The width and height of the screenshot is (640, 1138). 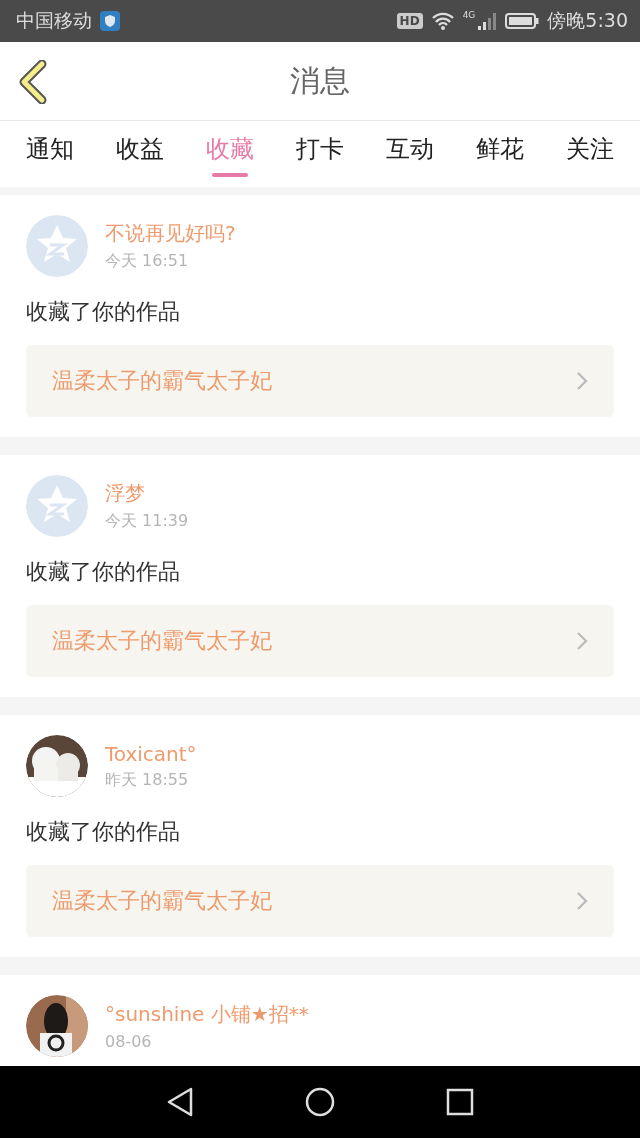 I want to click on message-time: 08-06, so click(x=129, y=1041).